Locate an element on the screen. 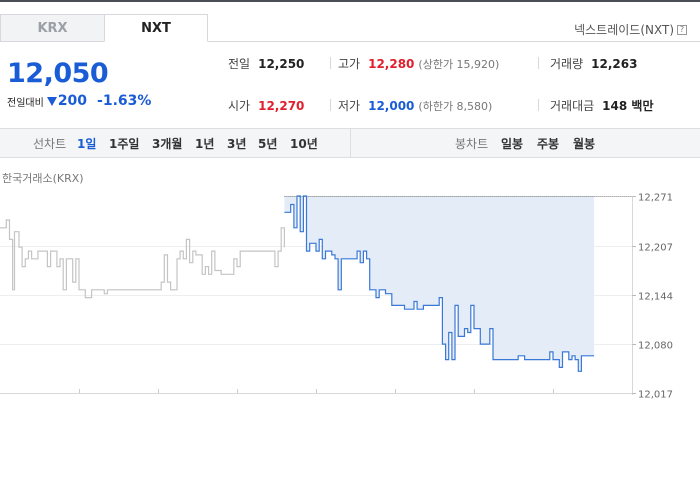  y-tick-label: 12,271 is located at coordinates (655, 198).